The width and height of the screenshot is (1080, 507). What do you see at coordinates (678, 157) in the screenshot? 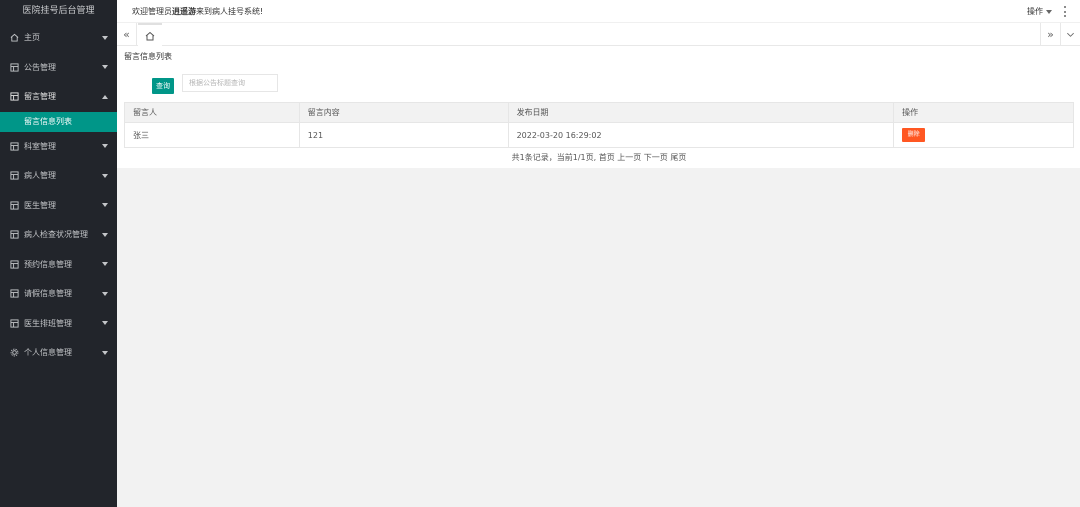
I see `pagination-last: 尾页` at bounding box center [678, 157].